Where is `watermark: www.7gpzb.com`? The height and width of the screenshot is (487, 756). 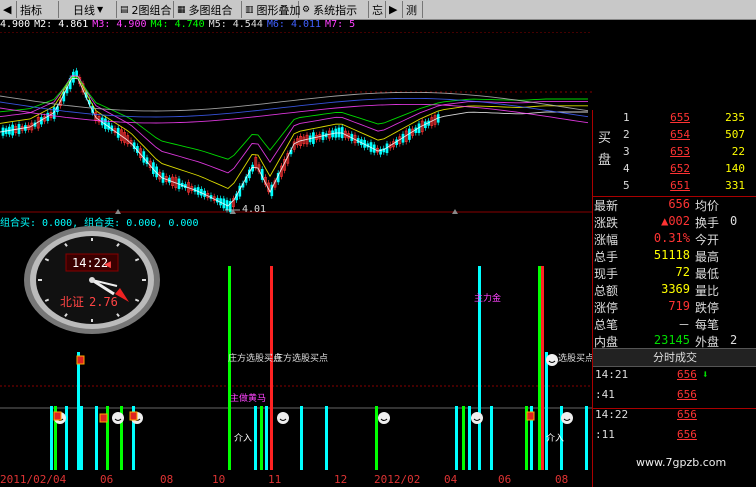
watermark: www.7gpzb.com is located at coordinates (681, 462).